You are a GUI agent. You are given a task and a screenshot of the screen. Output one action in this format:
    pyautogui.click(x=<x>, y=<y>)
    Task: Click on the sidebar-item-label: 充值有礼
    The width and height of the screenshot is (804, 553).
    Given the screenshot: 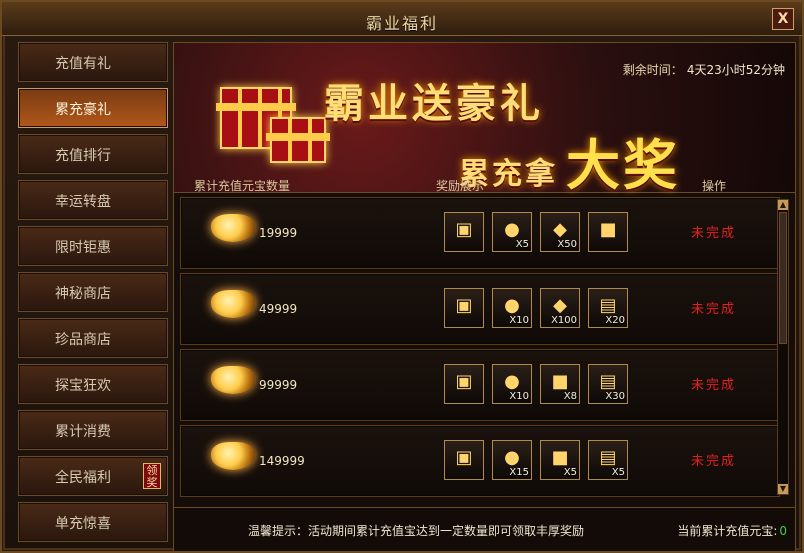 What is the action you would take?
    pyautogui.click(x=83, y=64)
    